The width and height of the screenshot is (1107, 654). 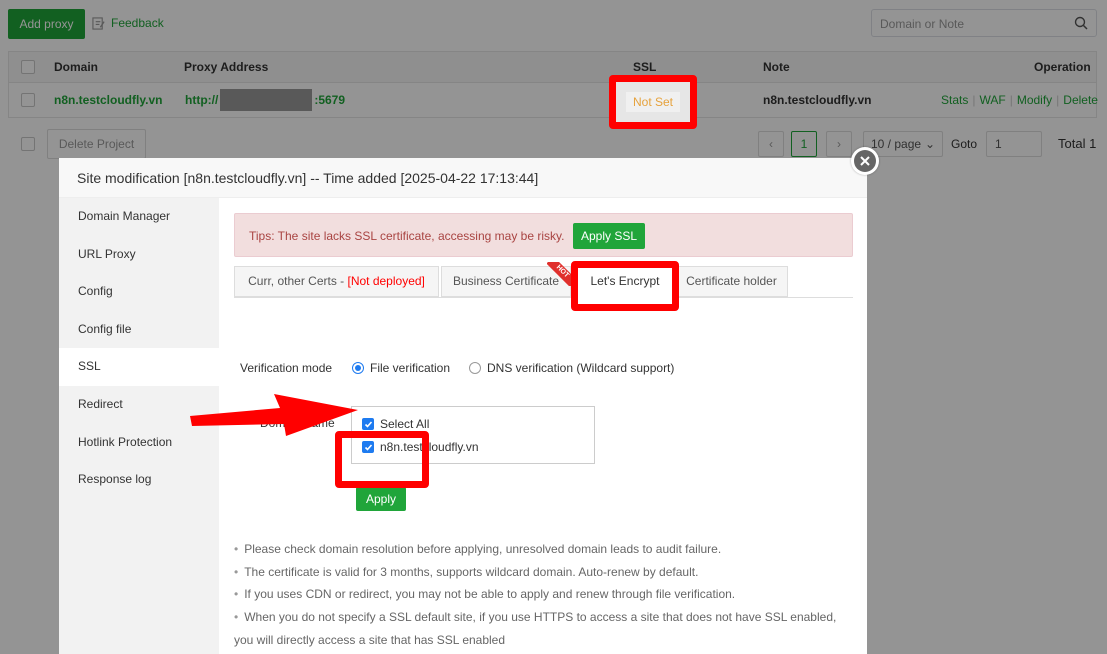 I want to click on apply-ssl-button: Apply SSL, so click(x=609, y=236).